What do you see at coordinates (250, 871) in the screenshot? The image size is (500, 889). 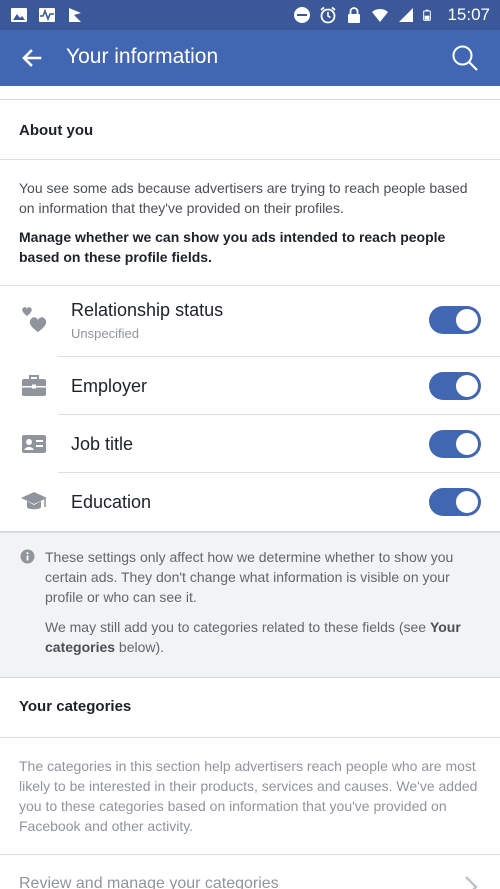 I see `review-categories-row: Review and manage your categories` at bounding box center [250, 871].